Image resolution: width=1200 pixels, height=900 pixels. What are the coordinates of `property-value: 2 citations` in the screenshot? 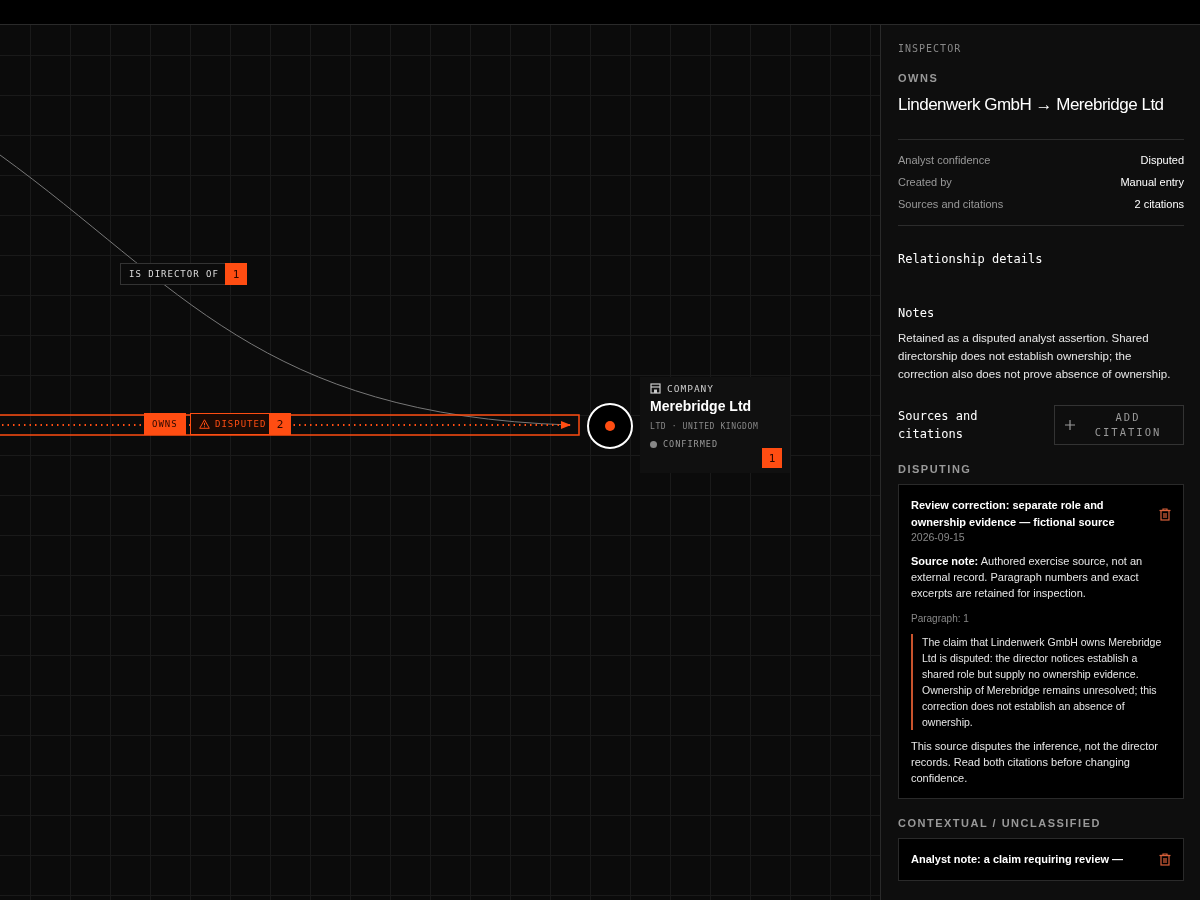 It's located at (1159, 204).